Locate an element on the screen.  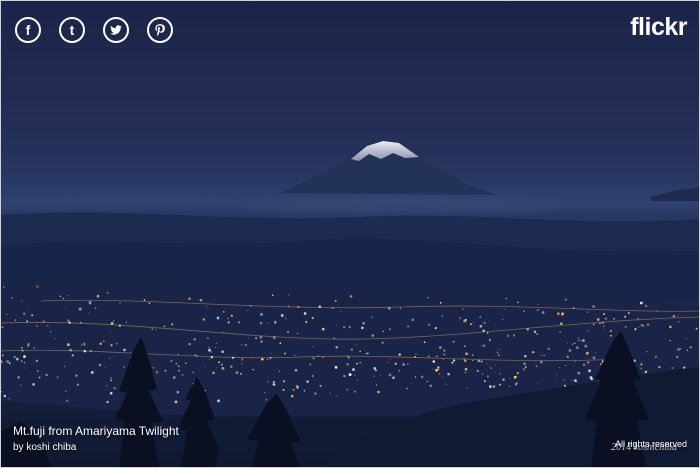
pinterest-icon is located at coordinates (160, 30).